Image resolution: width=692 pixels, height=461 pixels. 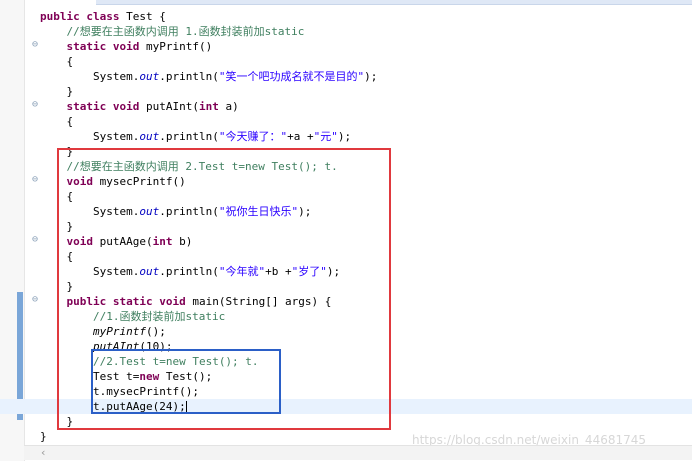 I want to click on code-token: "祝你生日快乐", so click(x=258, y=211).